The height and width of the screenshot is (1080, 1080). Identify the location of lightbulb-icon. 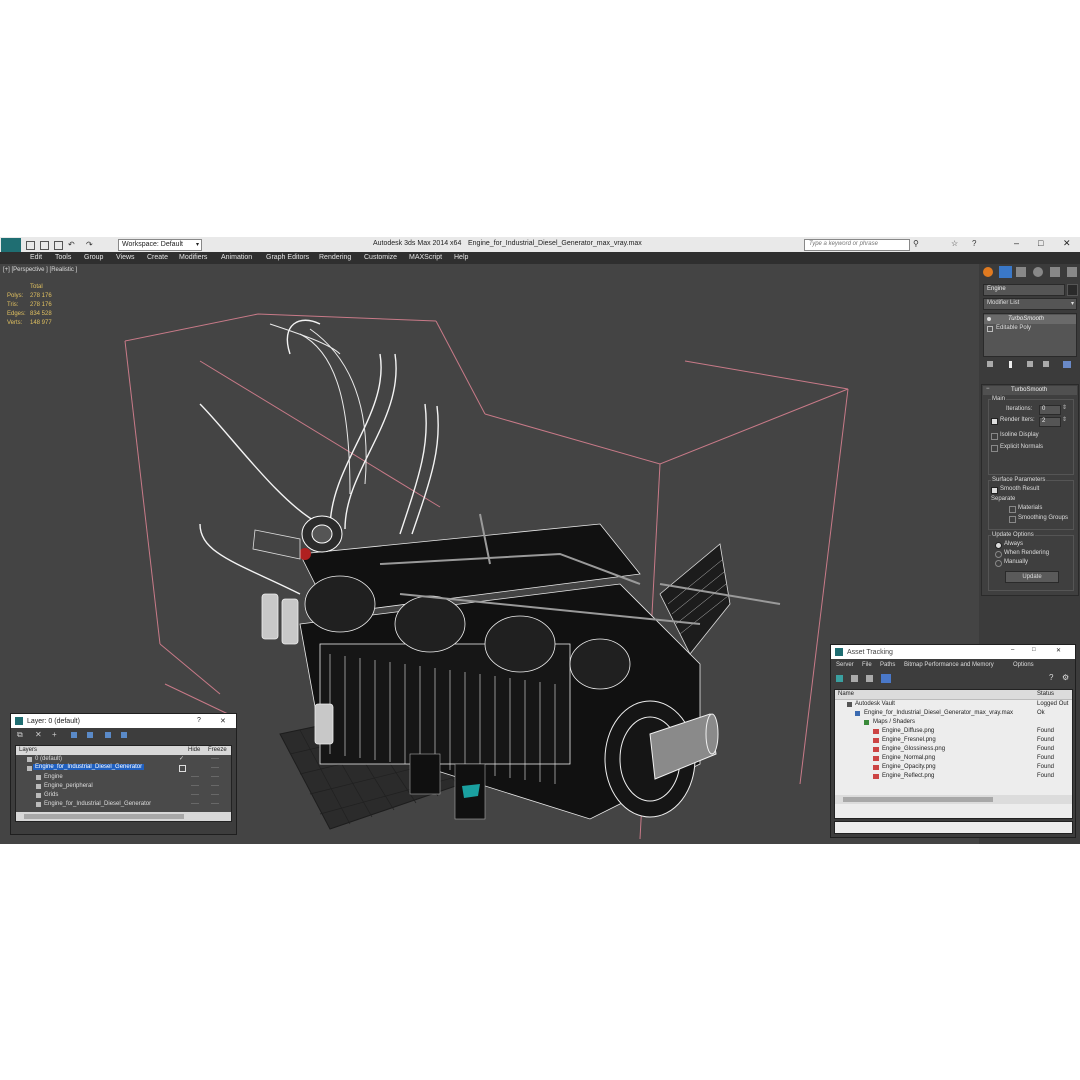
(989, 319).